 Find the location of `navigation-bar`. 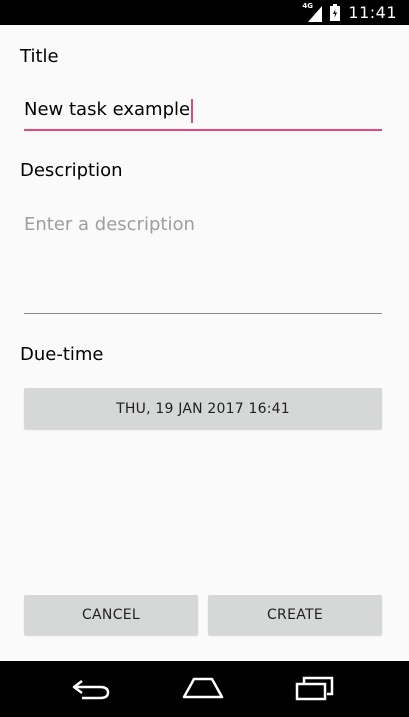

navigation-bar is located at coordinates (204, 689).